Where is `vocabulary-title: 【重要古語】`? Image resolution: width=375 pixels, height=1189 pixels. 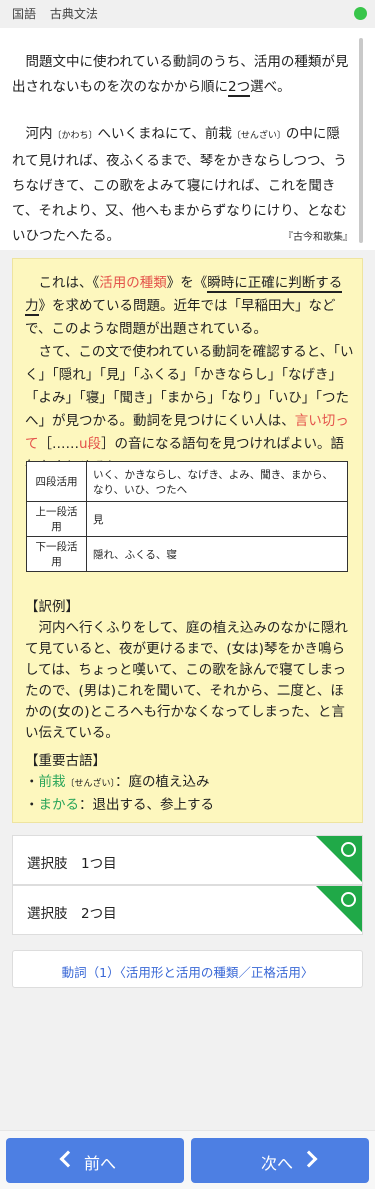
vocabulary-title: 【重要古語】 is located at coordinates (65, 761).